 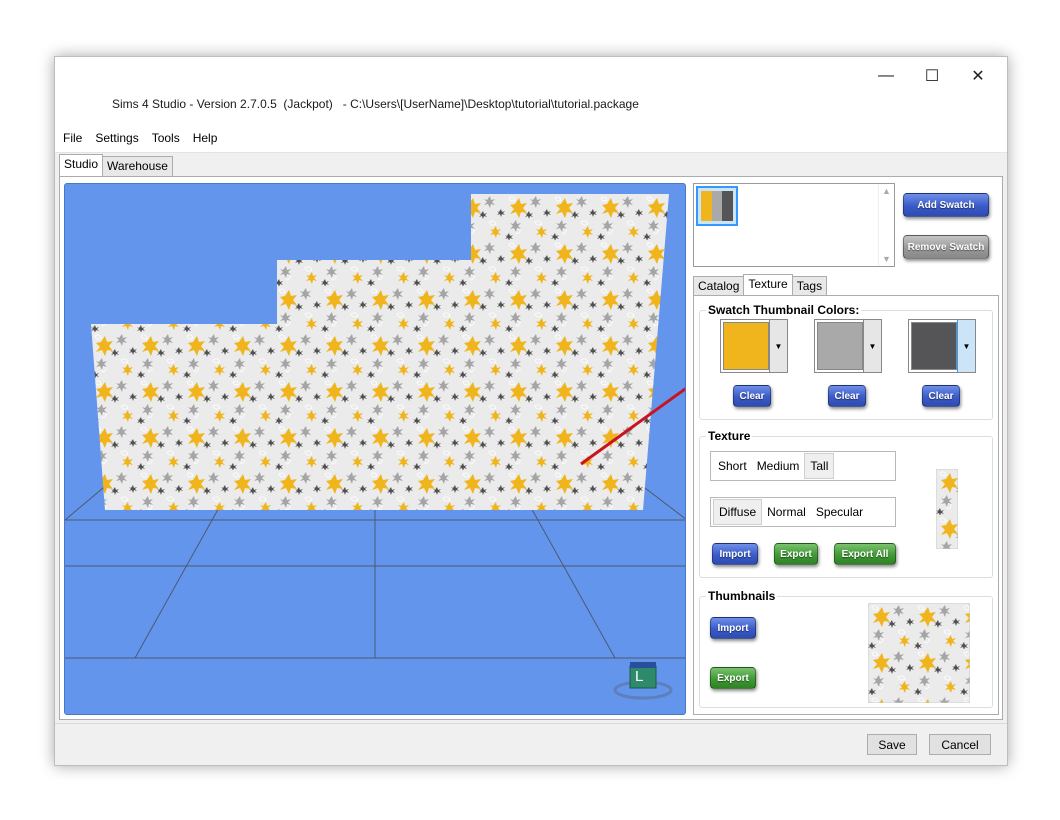 What do you see at coordinates (809, 285) in the screenshot?
I see `tab-tags: Tags` at bounding box center [809, 285].